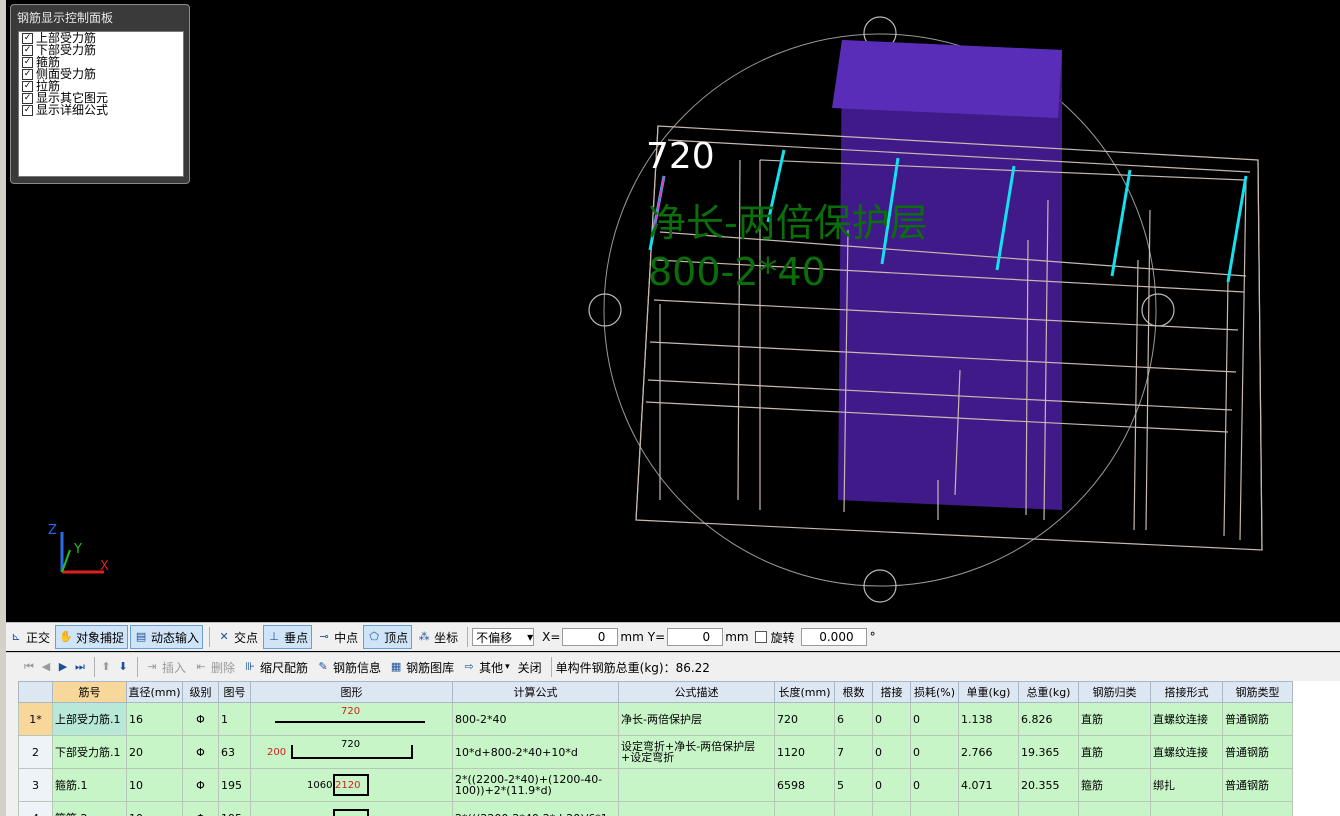 This screenshot has height=816, width=1340. Describe the element at coordinates (234, 752) in the screenshot. I see `figure-no-cell: 63` at that location.